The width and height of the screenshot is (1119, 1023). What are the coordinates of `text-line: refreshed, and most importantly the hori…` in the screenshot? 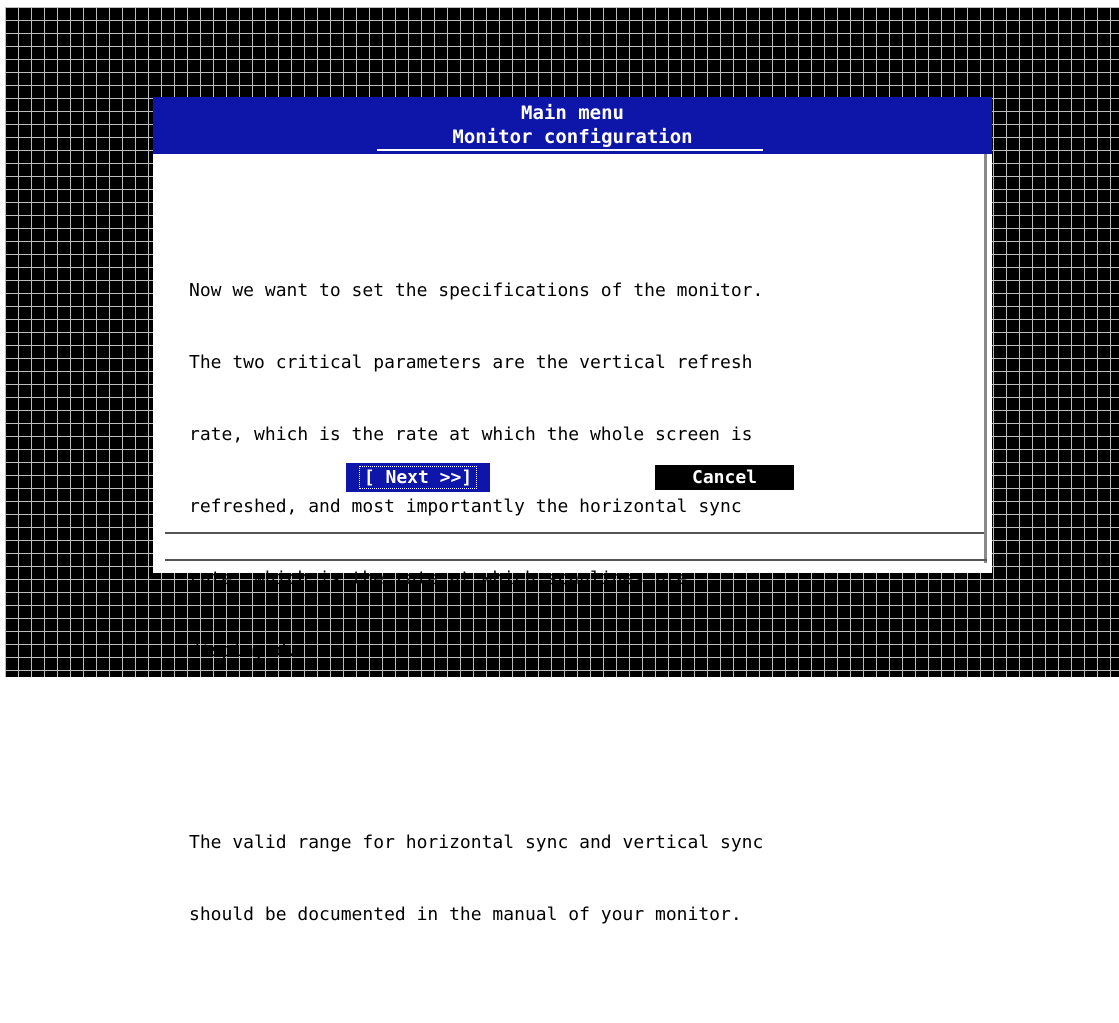 It's located at (465, 506).